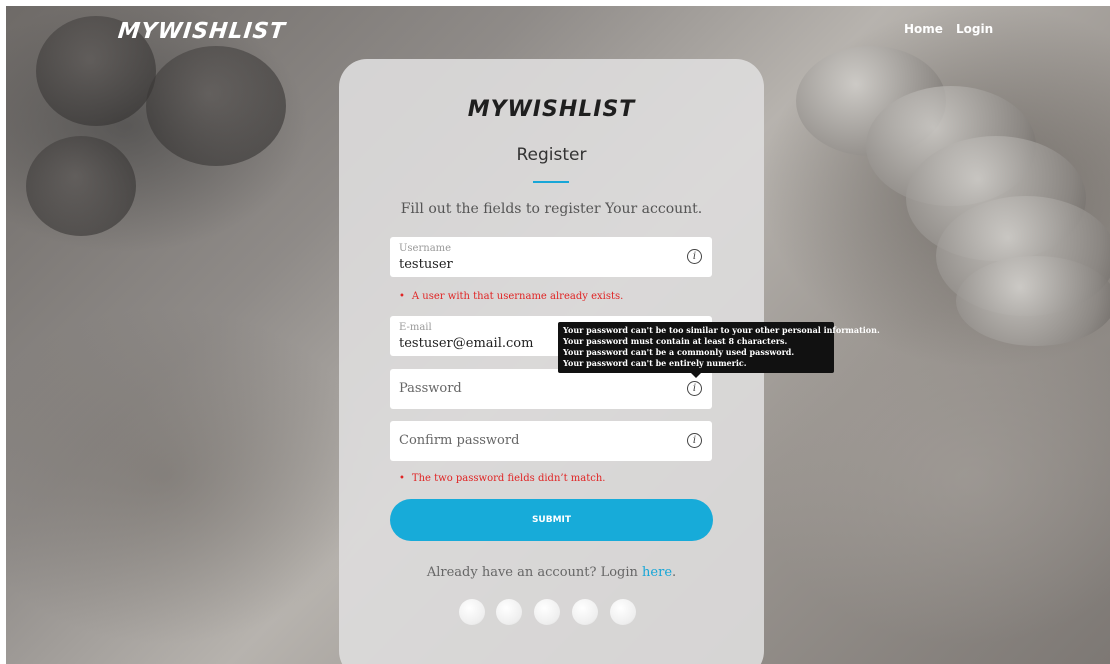 This screenshot has width=1110, height=664. What do you see at coordinates (674, 572) in the screenshot?
I see `login-prompt-suffix: .` at bounding box center [674, 572].